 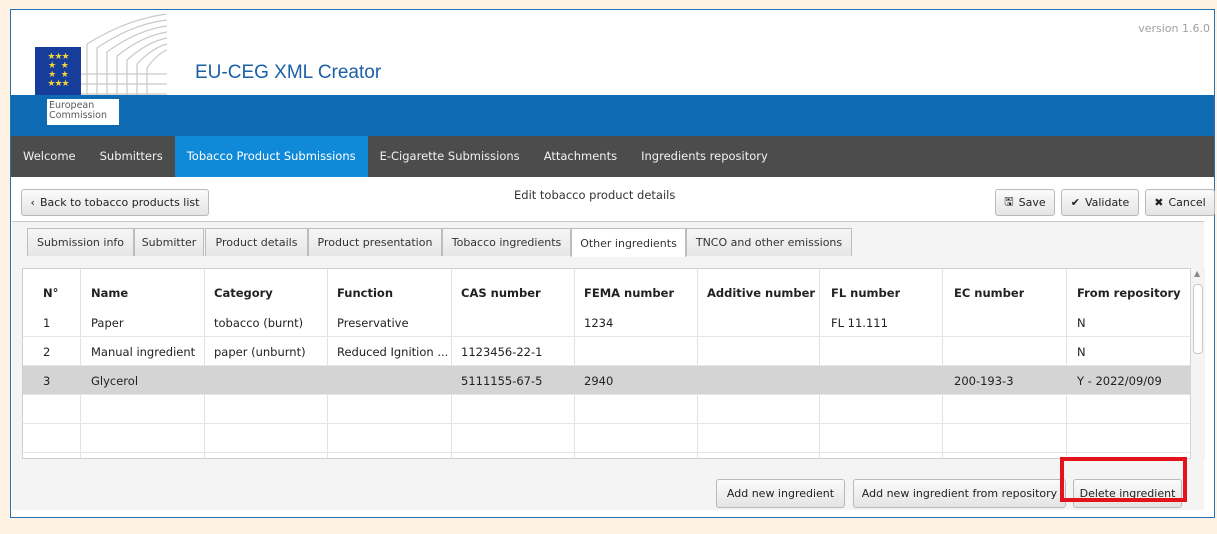 I want to click on cell-ec-number: 200-193-3, so click(x=984, y=381).